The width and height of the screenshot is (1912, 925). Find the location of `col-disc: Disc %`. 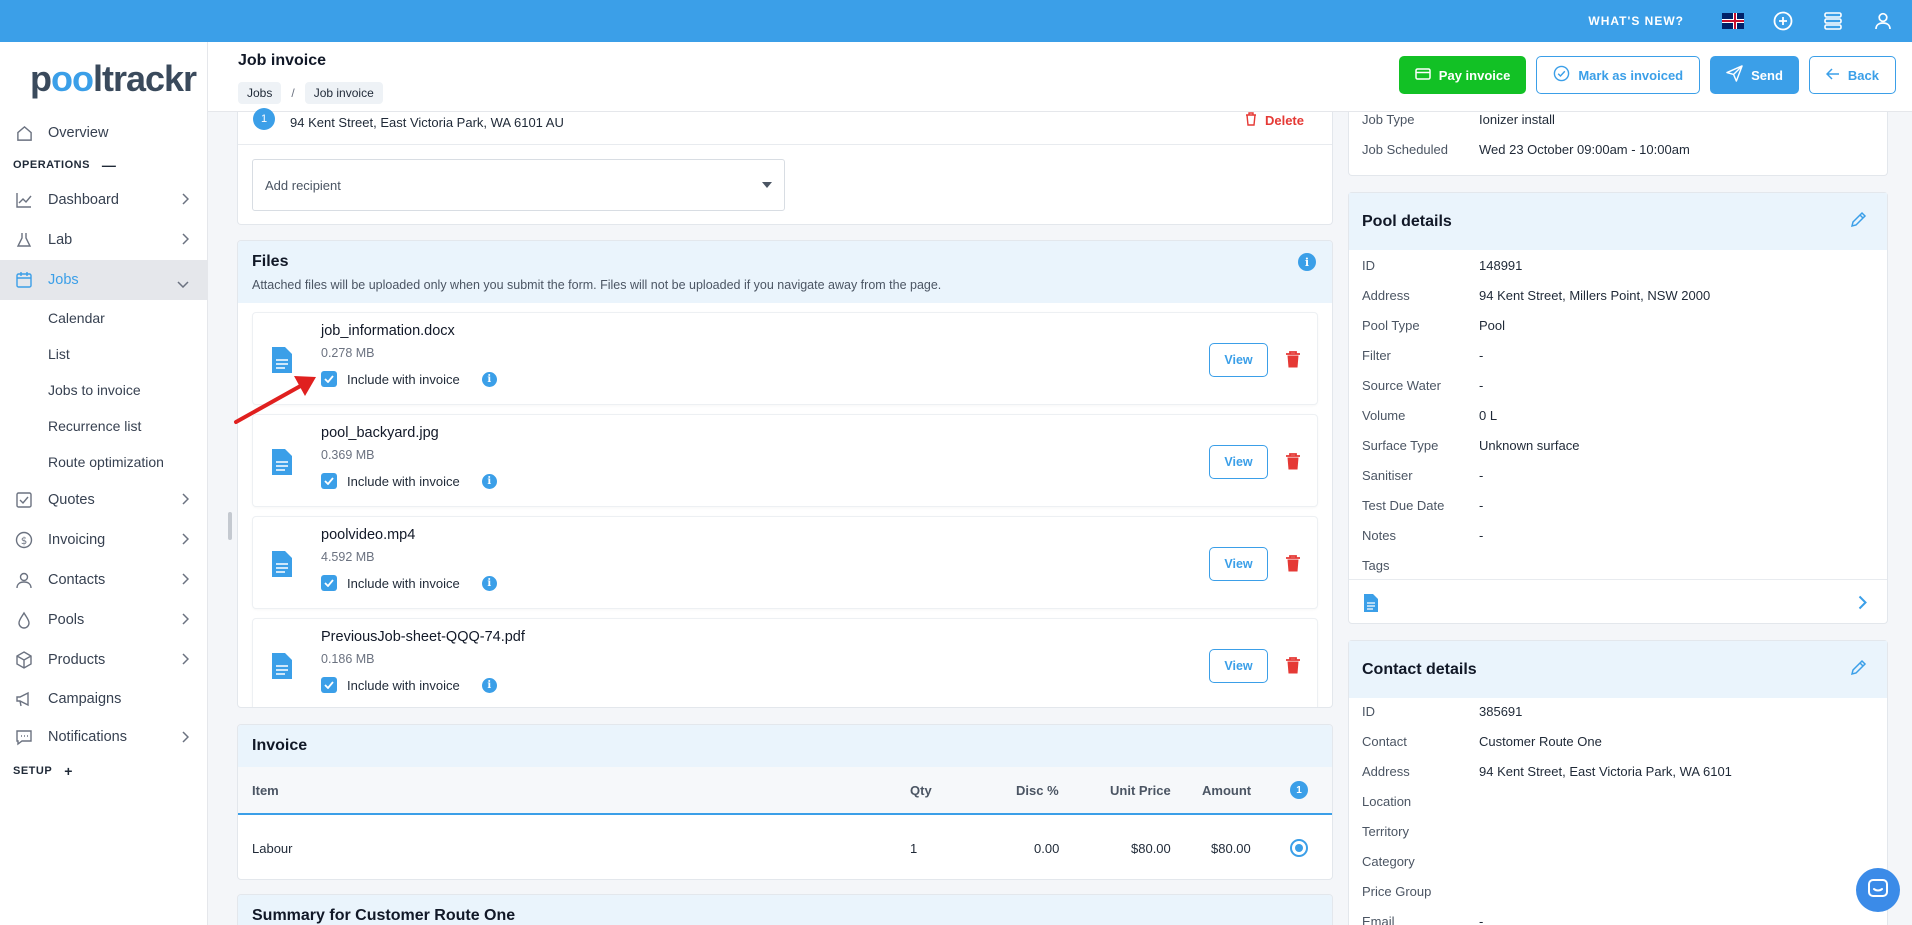

col-disc: Disc % is located at coordinates (1037, 790).